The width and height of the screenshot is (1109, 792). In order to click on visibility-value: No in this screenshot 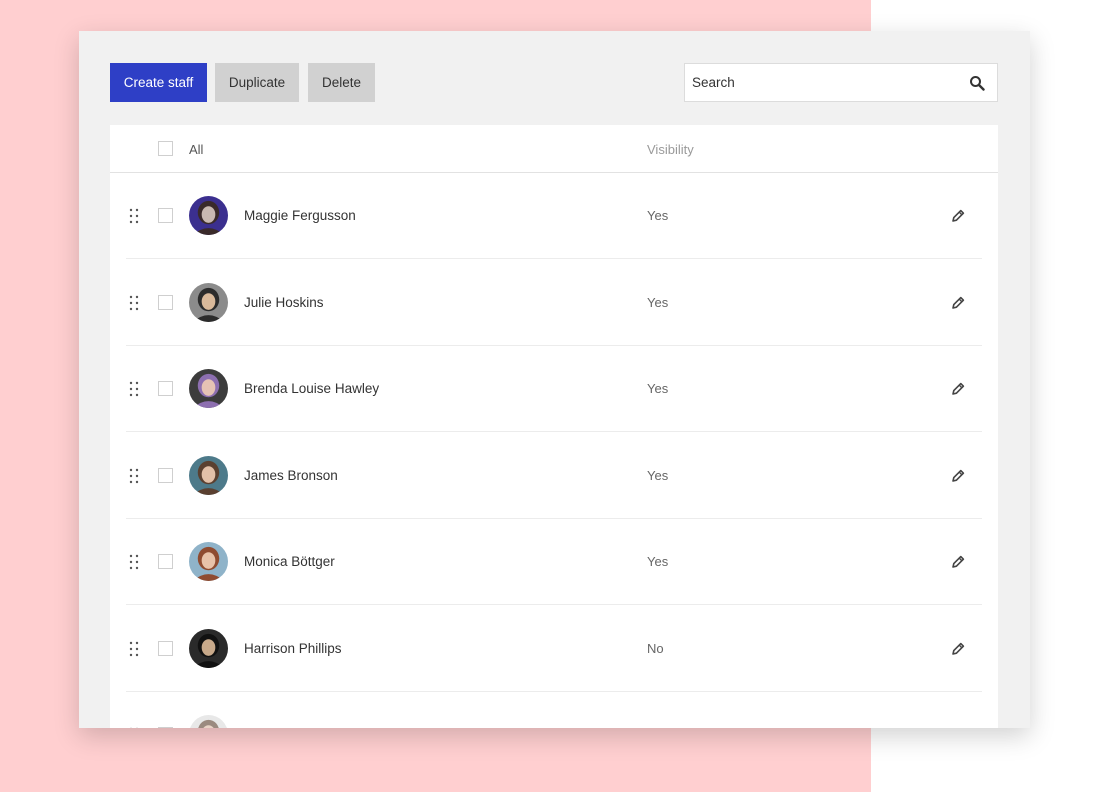, I will do `click(655, 648)`.